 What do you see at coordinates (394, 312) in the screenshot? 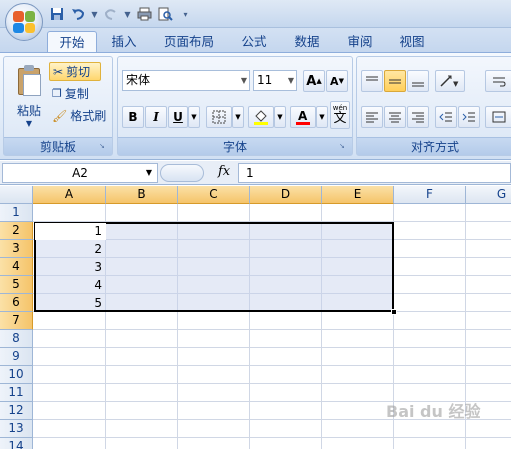
I see `fill-handle` at bounding box center [394, 312].